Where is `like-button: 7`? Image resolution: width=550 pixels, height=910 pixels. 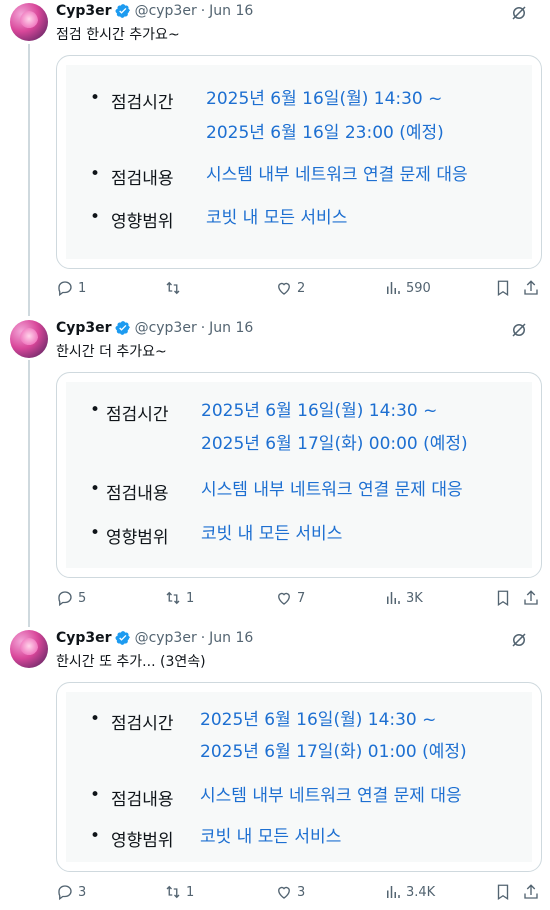
like-button: 7 is located at coordinates (290, 598).